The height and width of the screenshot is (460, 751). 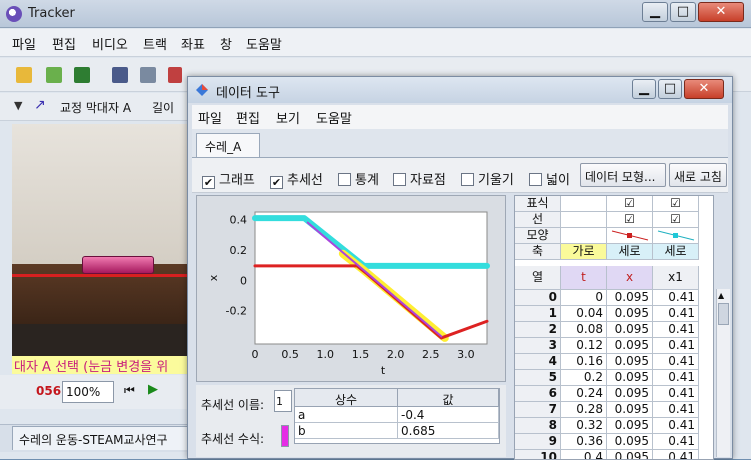 I want to click on menu-file: 파일, so click(x=24, y=43).